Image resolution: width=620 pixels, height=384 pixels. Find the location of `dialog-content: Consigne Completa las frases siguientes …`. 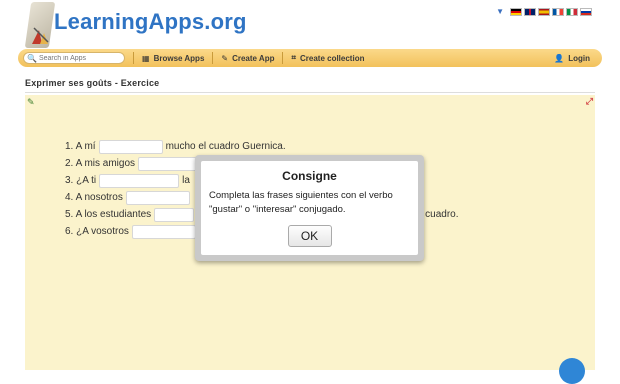

dialog-content: Consigne Completa las frases siguientes … is located at coordinates (309, 208).